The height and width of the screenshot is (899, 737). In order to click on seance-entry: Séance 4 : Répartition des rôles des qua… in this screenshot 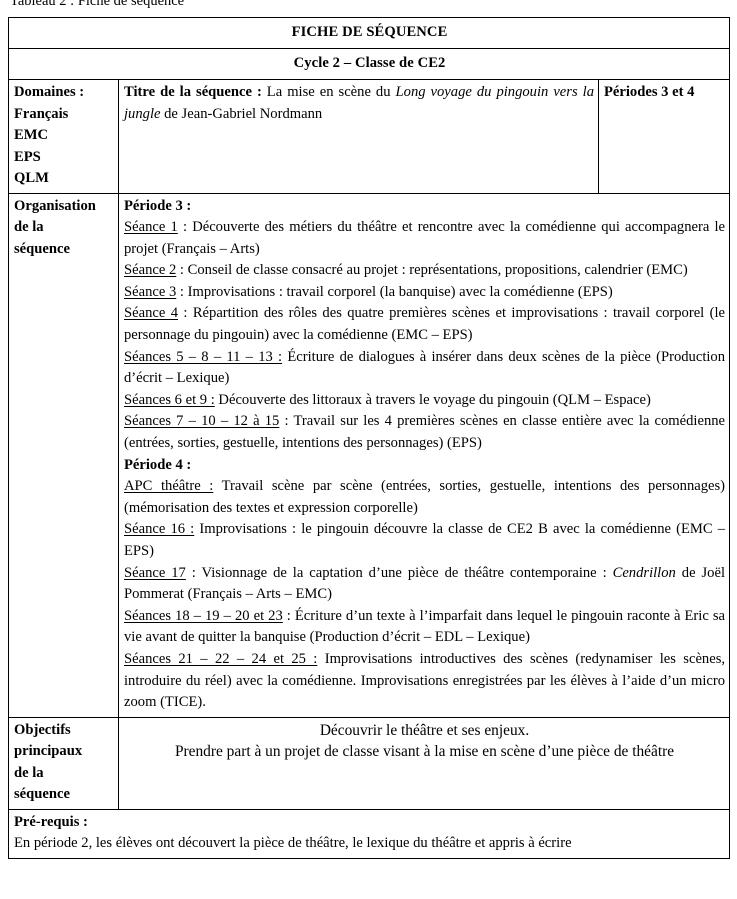, I will do `click(424, 324)`.